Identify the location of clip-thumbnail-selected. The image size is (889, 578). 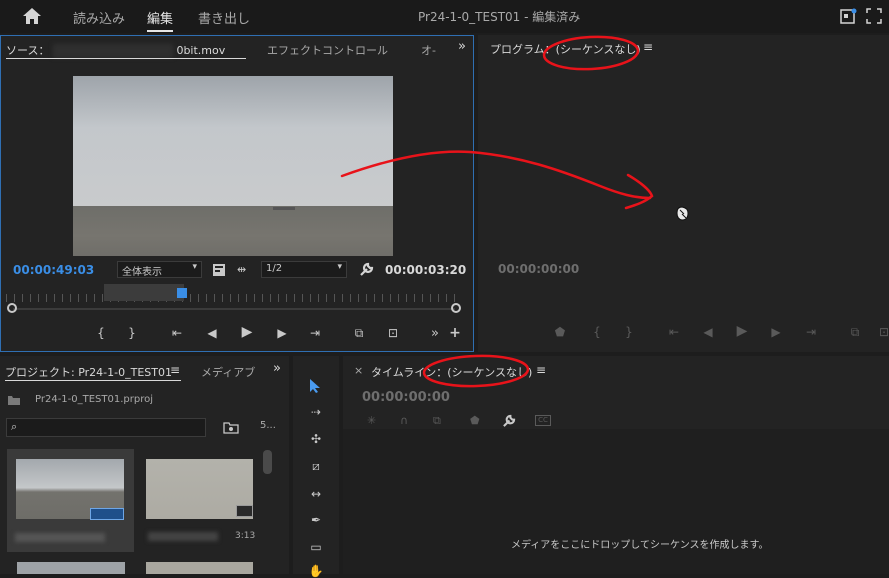
(70, 500).